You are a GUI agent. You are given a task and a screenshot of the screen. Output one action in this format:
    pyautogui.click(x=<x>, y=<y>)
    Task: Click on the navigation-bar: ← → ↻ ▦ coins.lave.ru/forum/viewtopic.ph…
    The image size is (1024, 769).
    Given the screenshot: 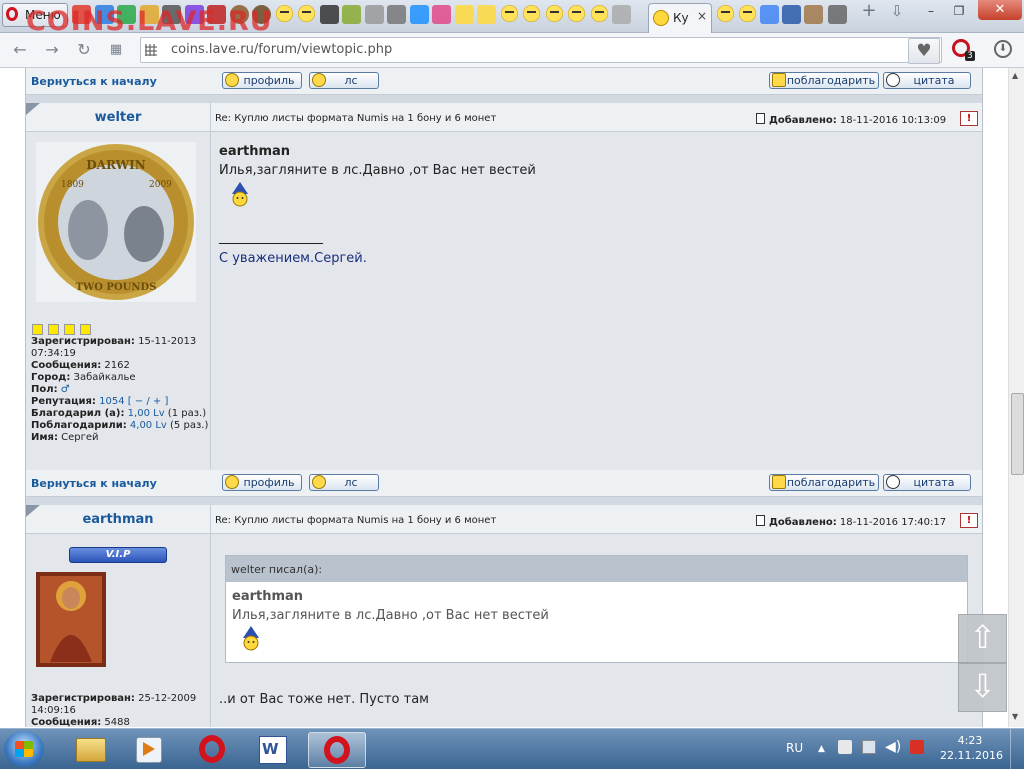 What is the action you would take?
    pyautogui.click(x=512, y=50)
    